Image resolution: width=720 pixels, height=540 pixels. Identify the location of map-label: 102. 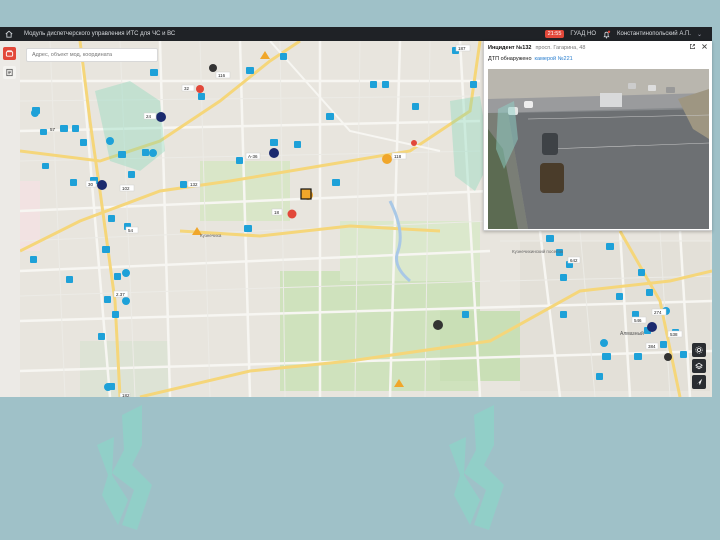
(126, 188).